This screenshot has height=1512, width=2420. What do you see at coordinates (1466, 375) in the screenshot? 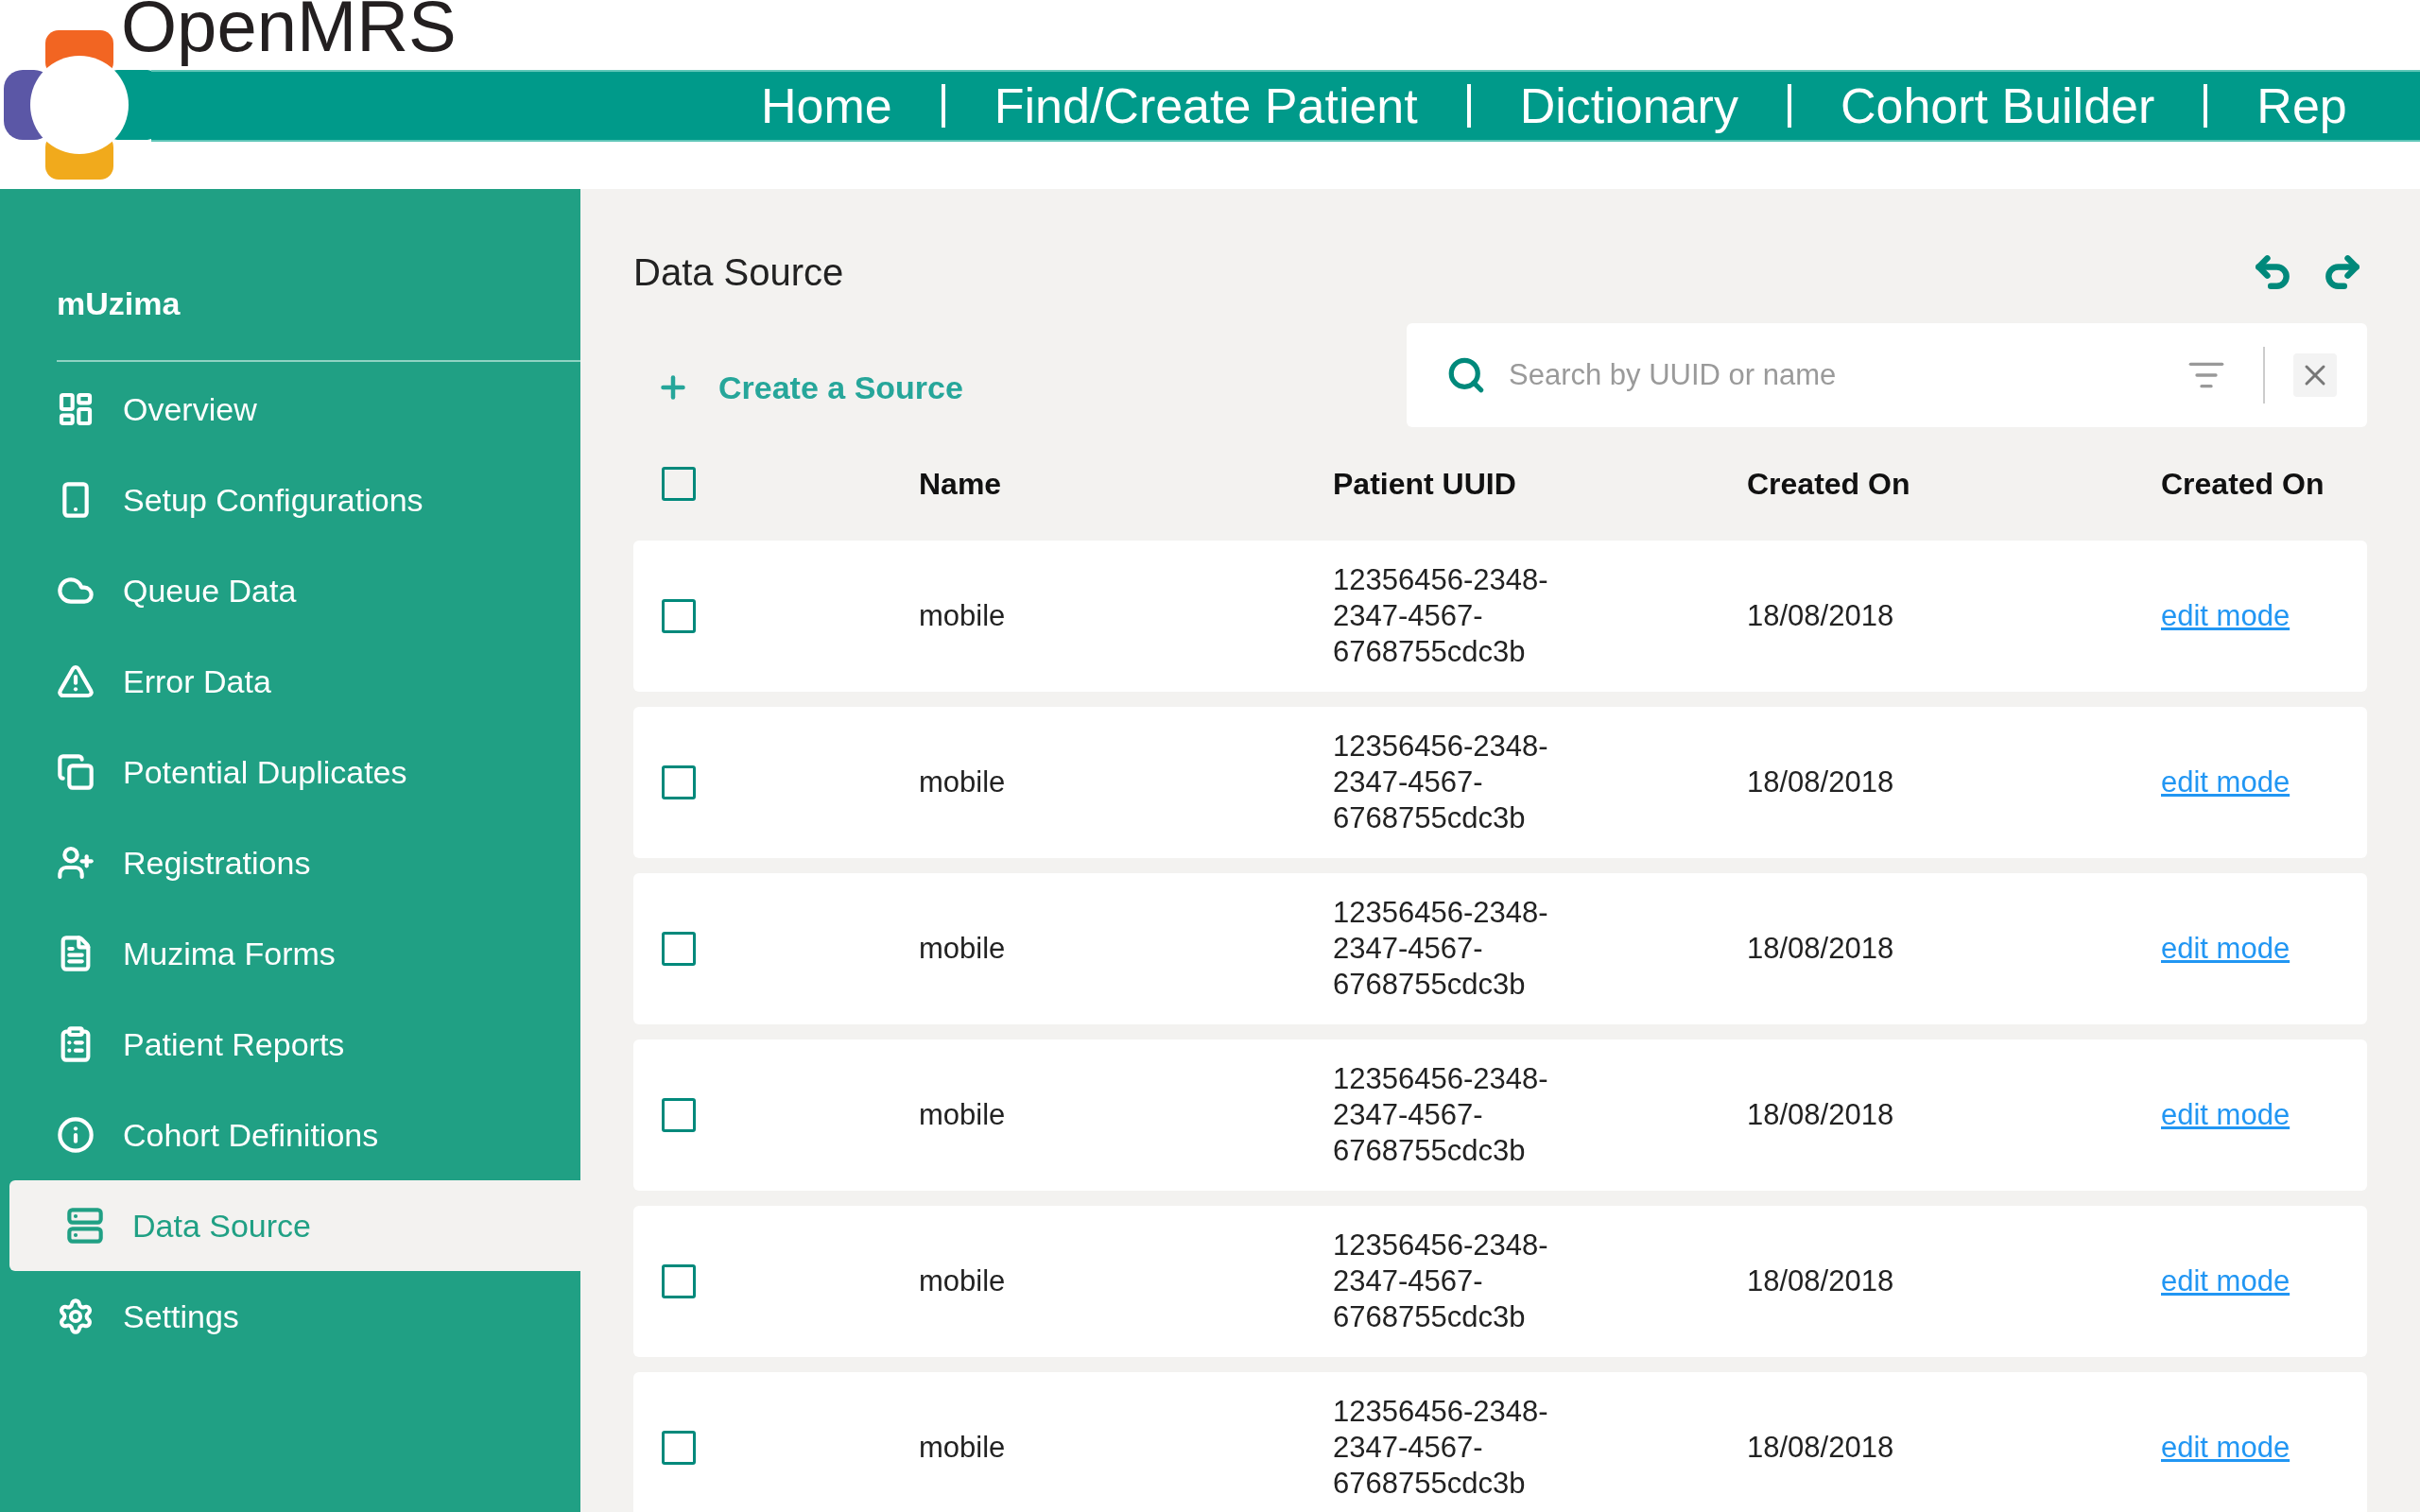
I see `search-icon` at bounding box center [1466, 375].